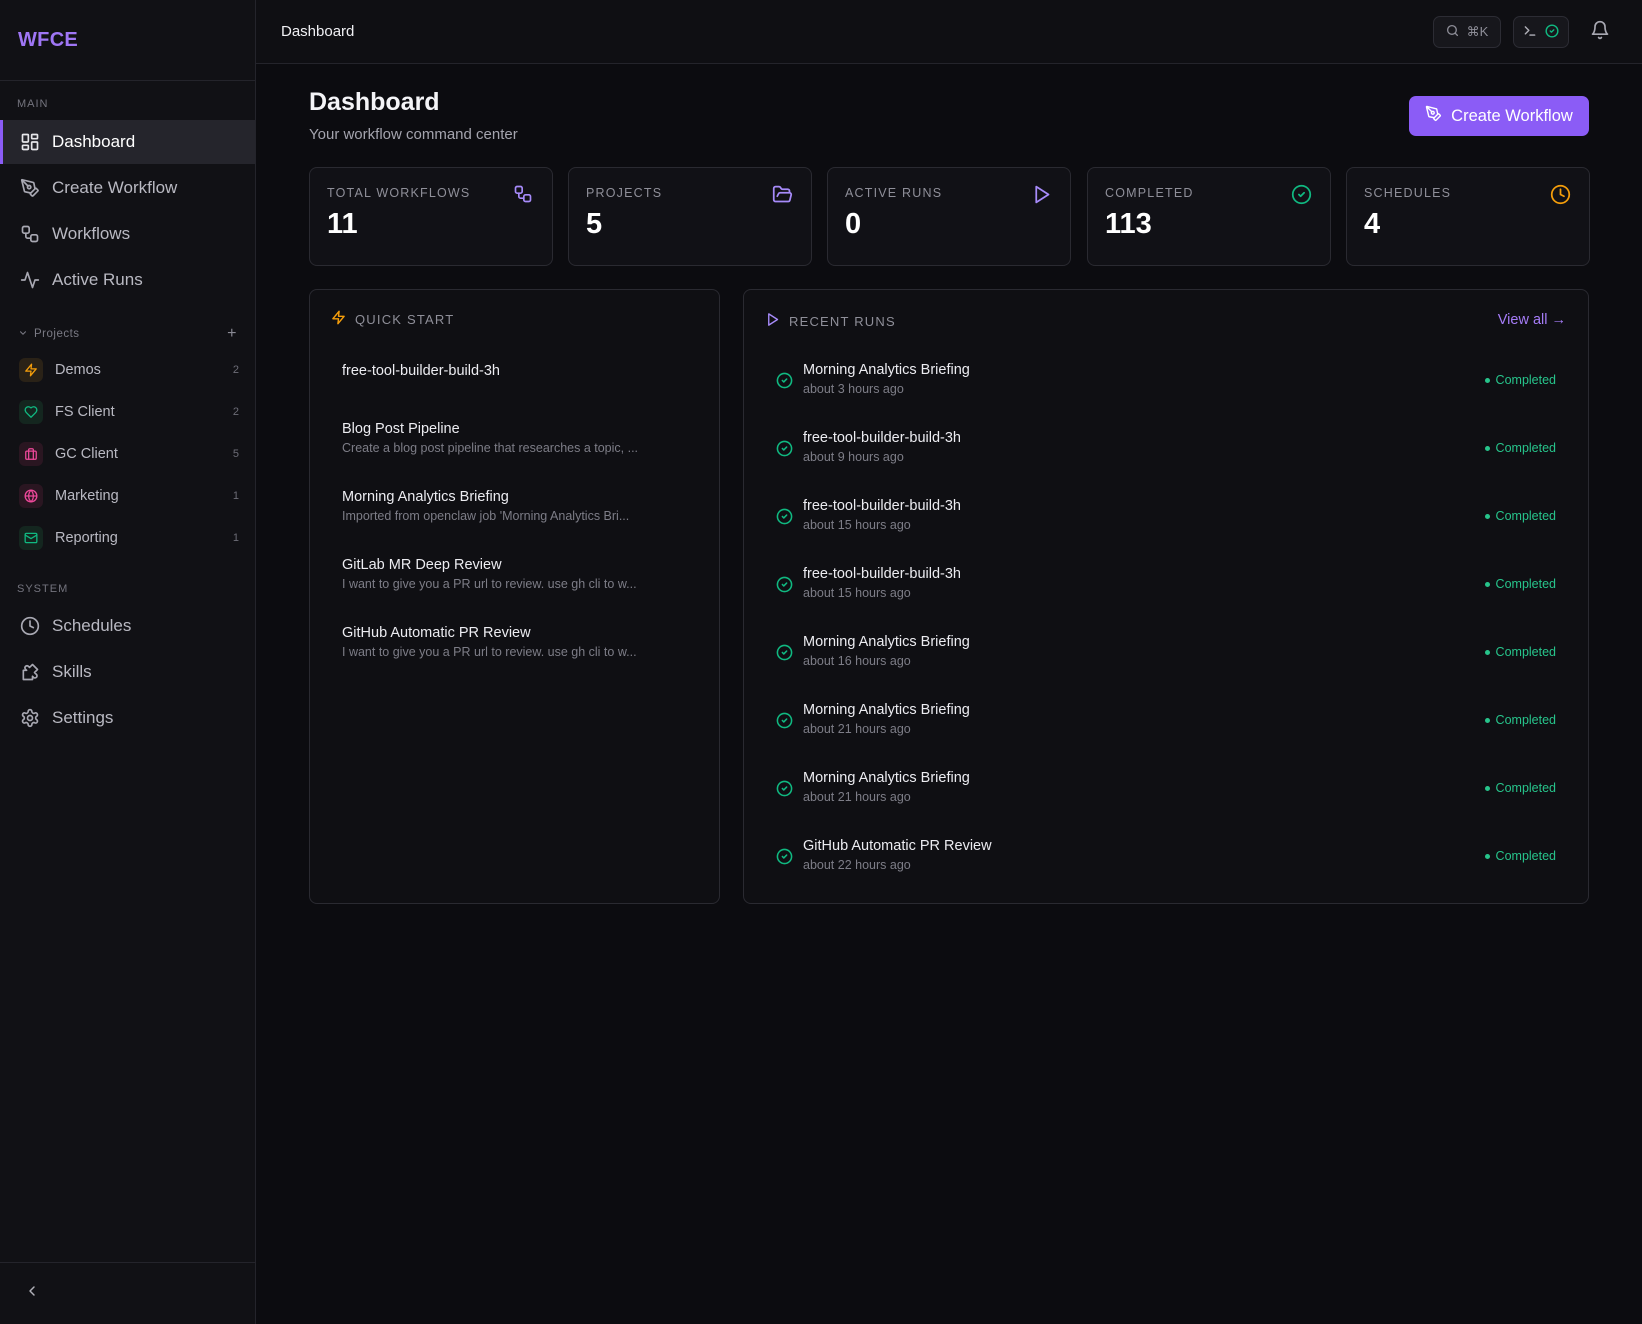 Image resolution: width=1642 pixels, height=1324 pixels. I want to click on stat-value: 4, so click(1372, 224).